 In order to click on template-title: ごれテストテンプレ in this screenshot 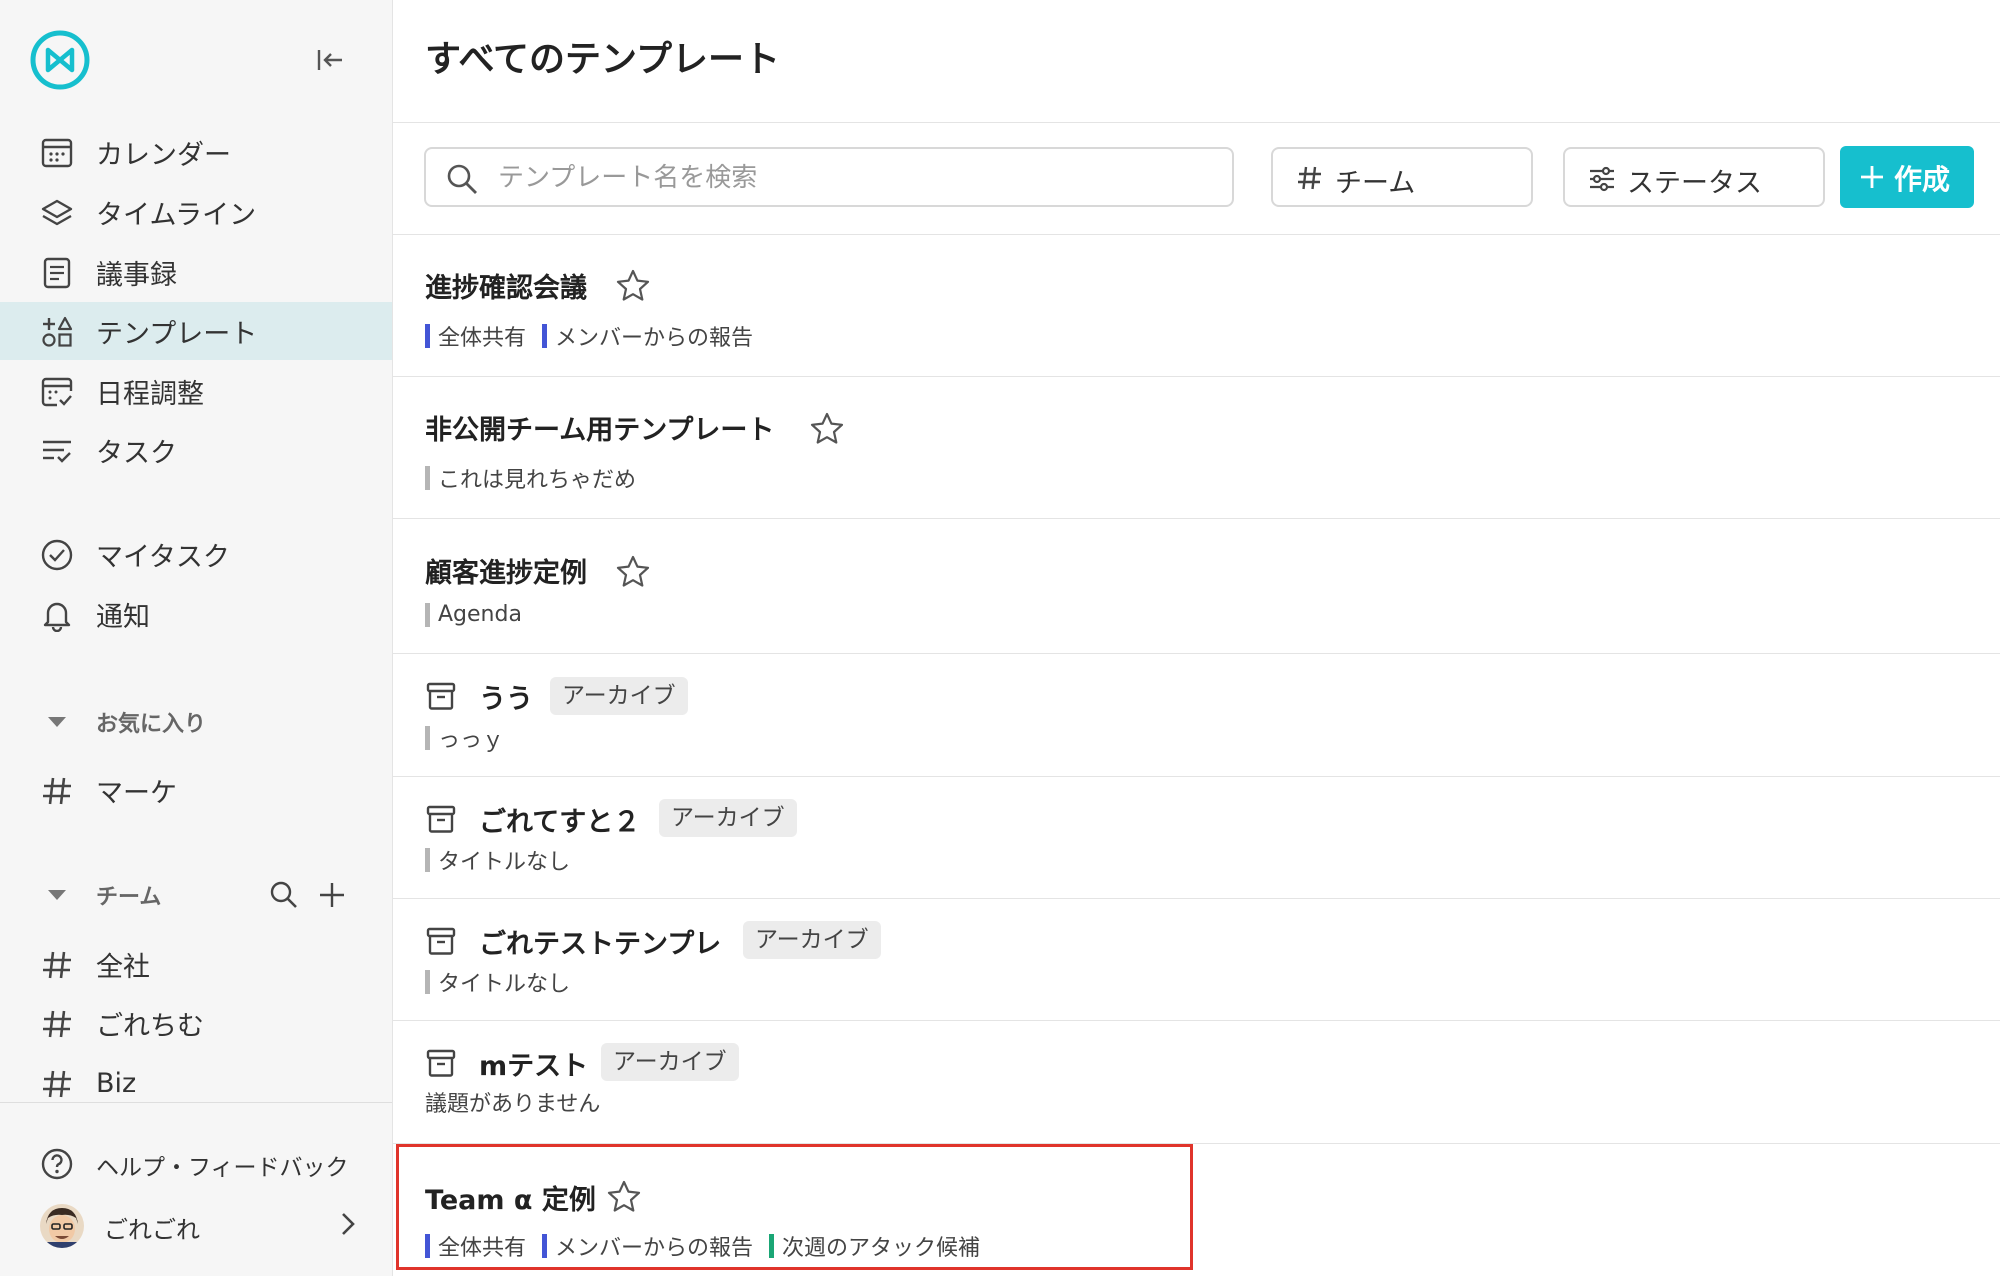, I will do `click(600, 941)`.